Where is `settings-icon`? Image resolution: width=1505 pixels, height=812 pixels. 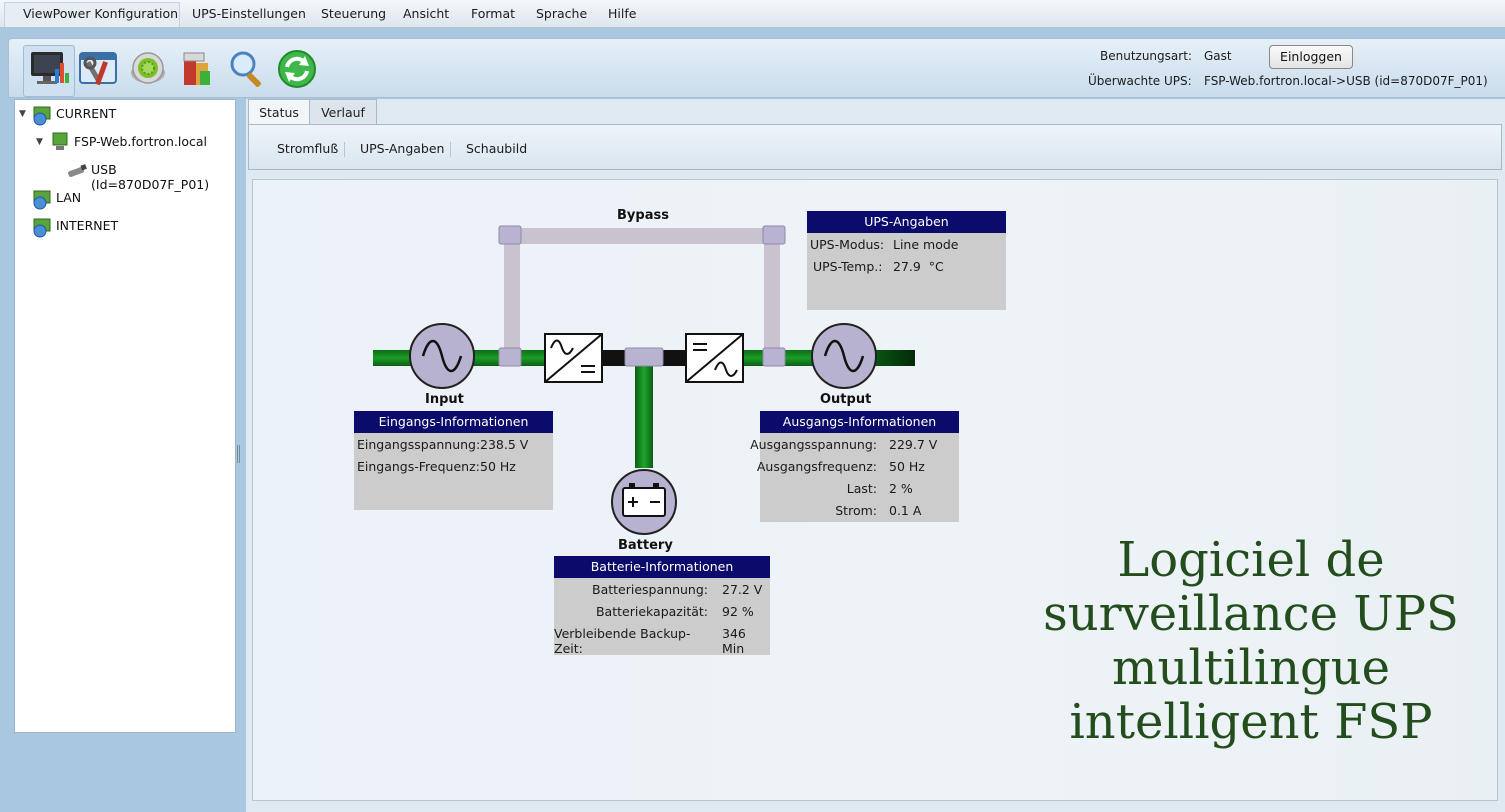
settings-icon is located at coordinates (148, 69).